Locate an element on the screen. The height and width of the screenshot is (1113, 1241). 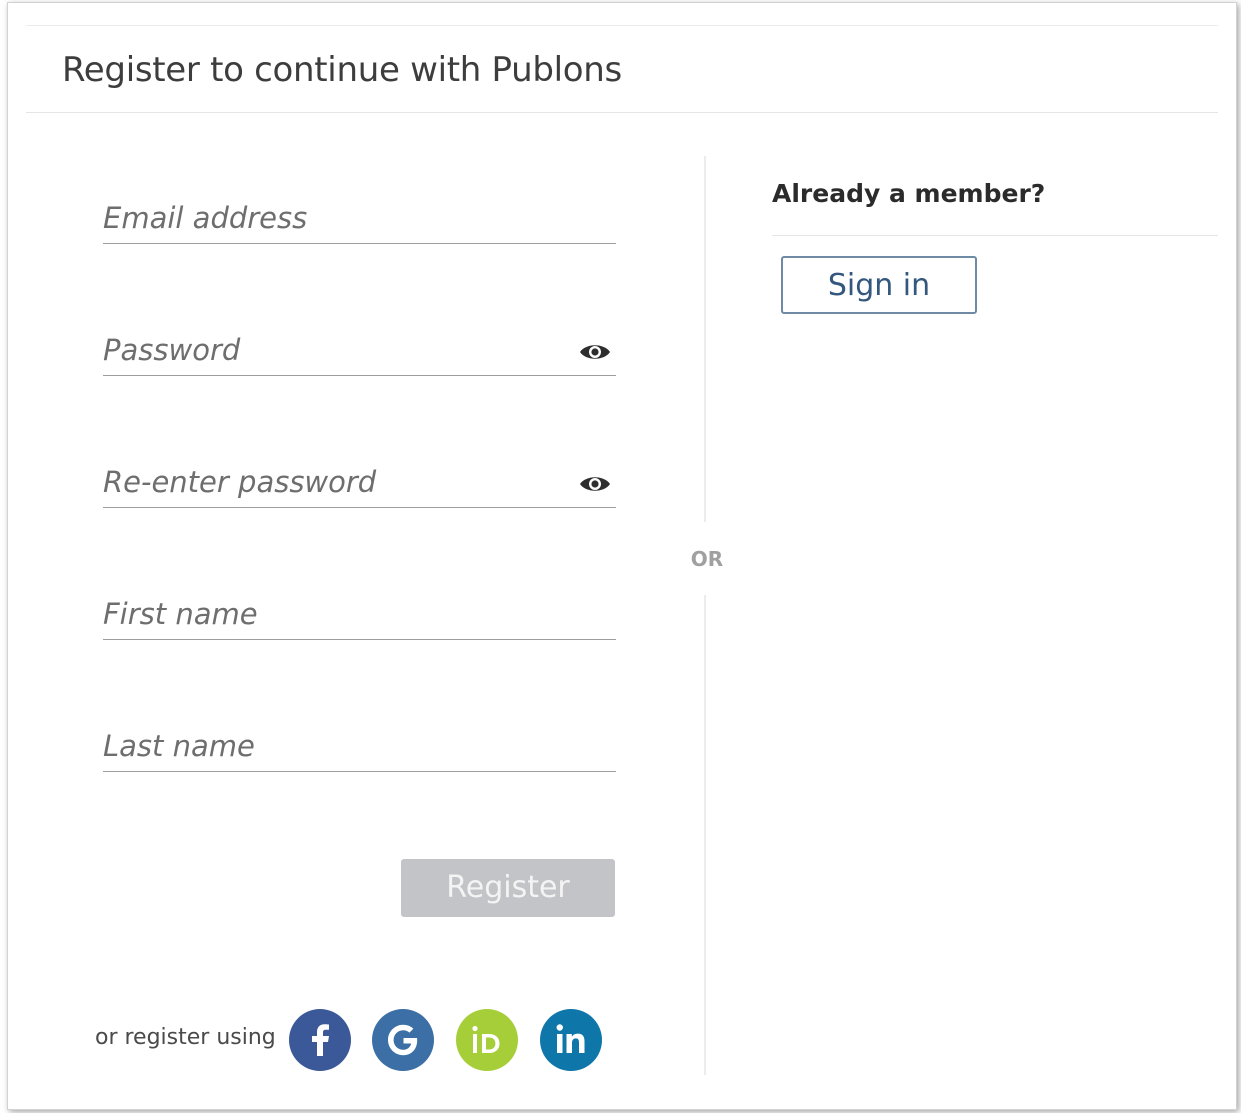
reenter-password-field is located at coordinates (359, 475).